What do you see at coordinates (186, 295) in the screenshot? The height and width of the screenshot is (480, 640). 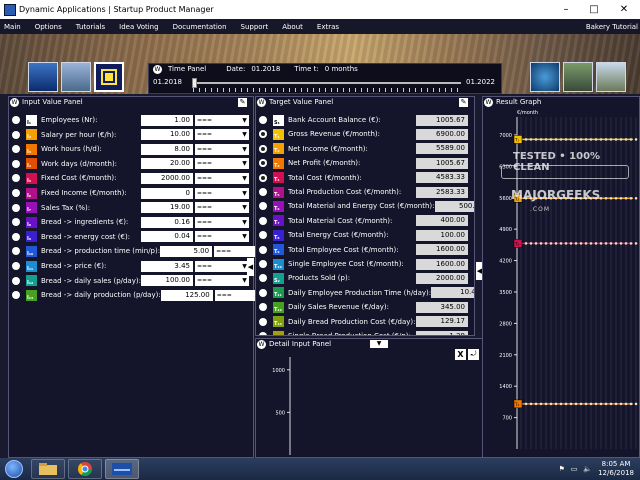 I see `input-value-field: 125.00` at bounding box center [186, 295].